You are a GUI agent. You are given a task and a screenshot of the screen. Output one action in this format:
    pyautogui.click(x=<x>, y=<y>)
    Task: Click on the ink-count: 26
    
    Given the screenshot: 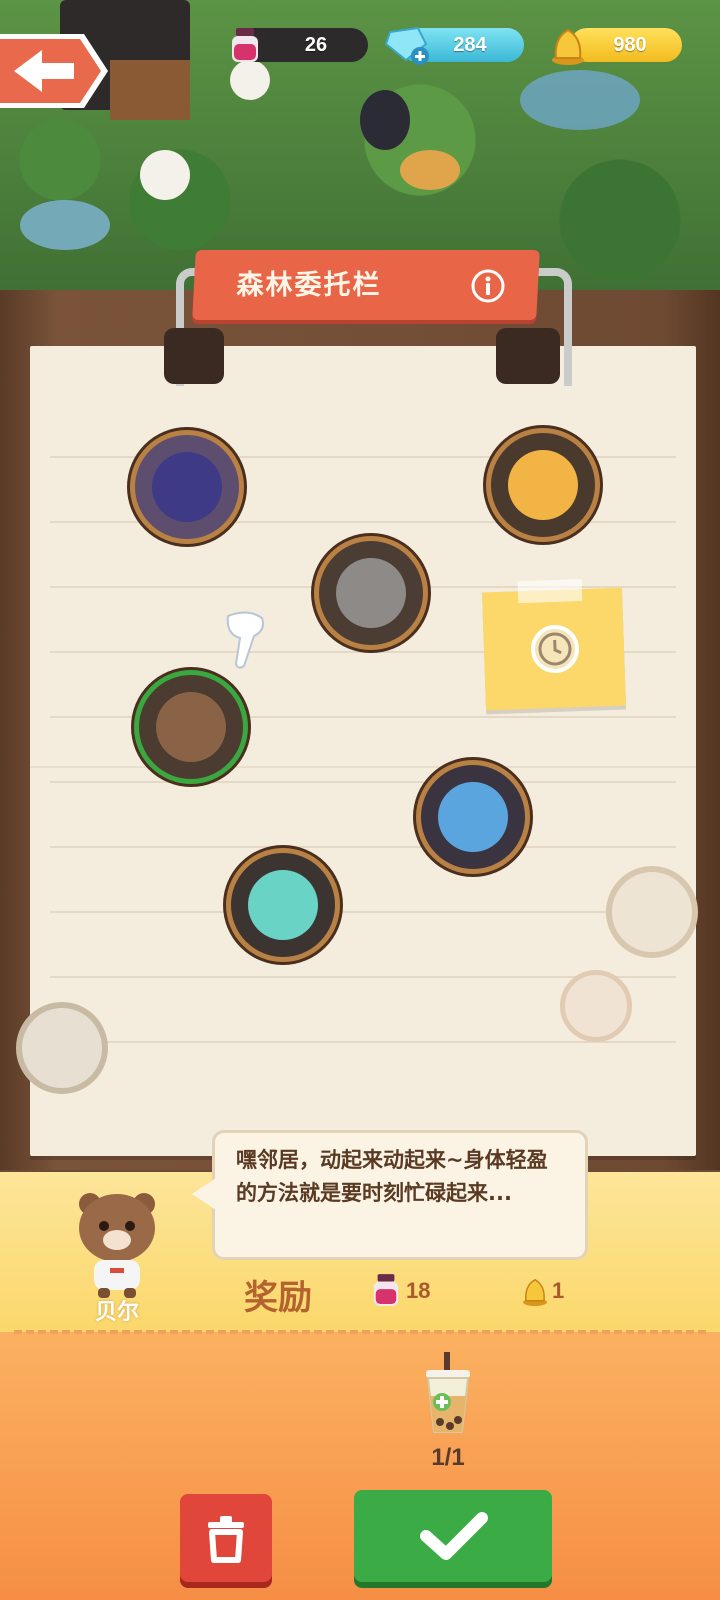 What is the action you would take?
    pyautogui.click(x=316, y=45)
    